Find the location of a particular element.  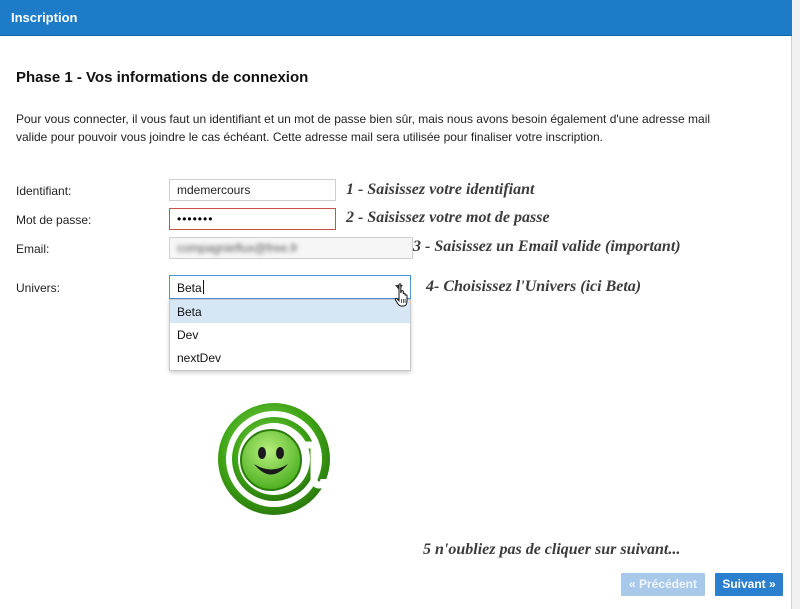

previous-button: « Précédent is located at coordinates (663, 584).